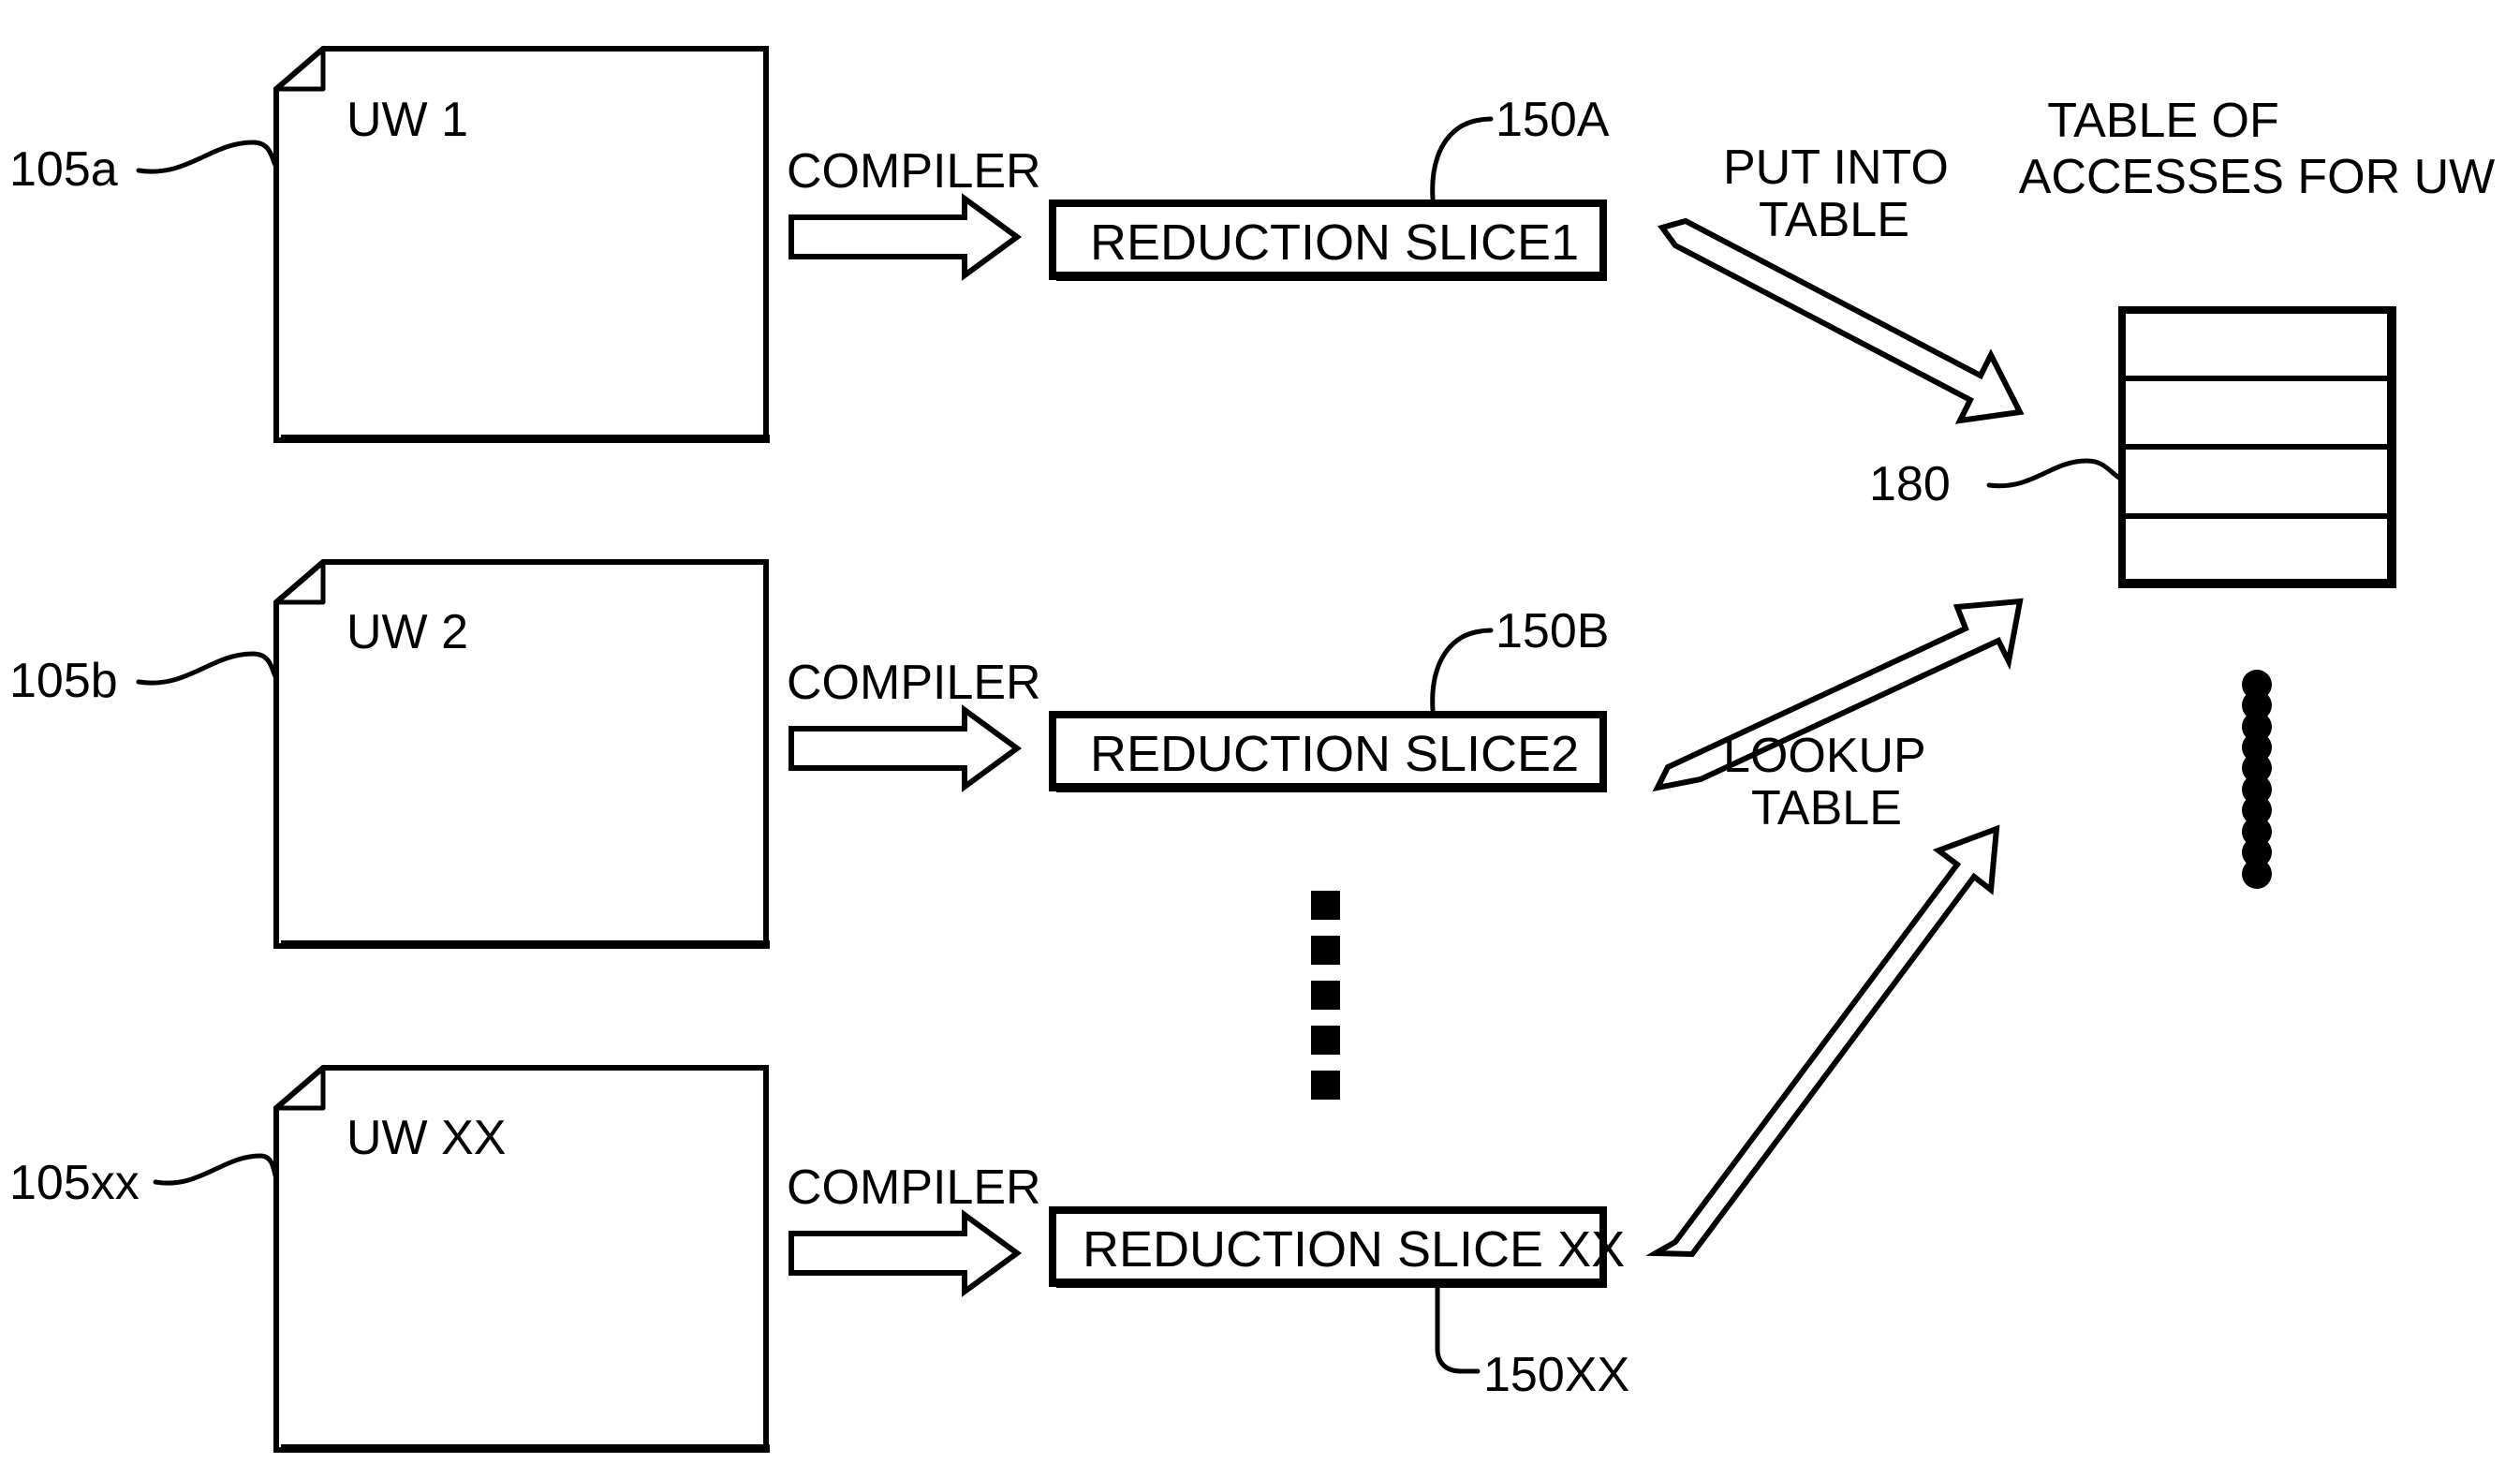  What do you see at coordinates (407, 120) in the screenshot?
I see `document-label: UW 1` at bounding box center [407, 120].